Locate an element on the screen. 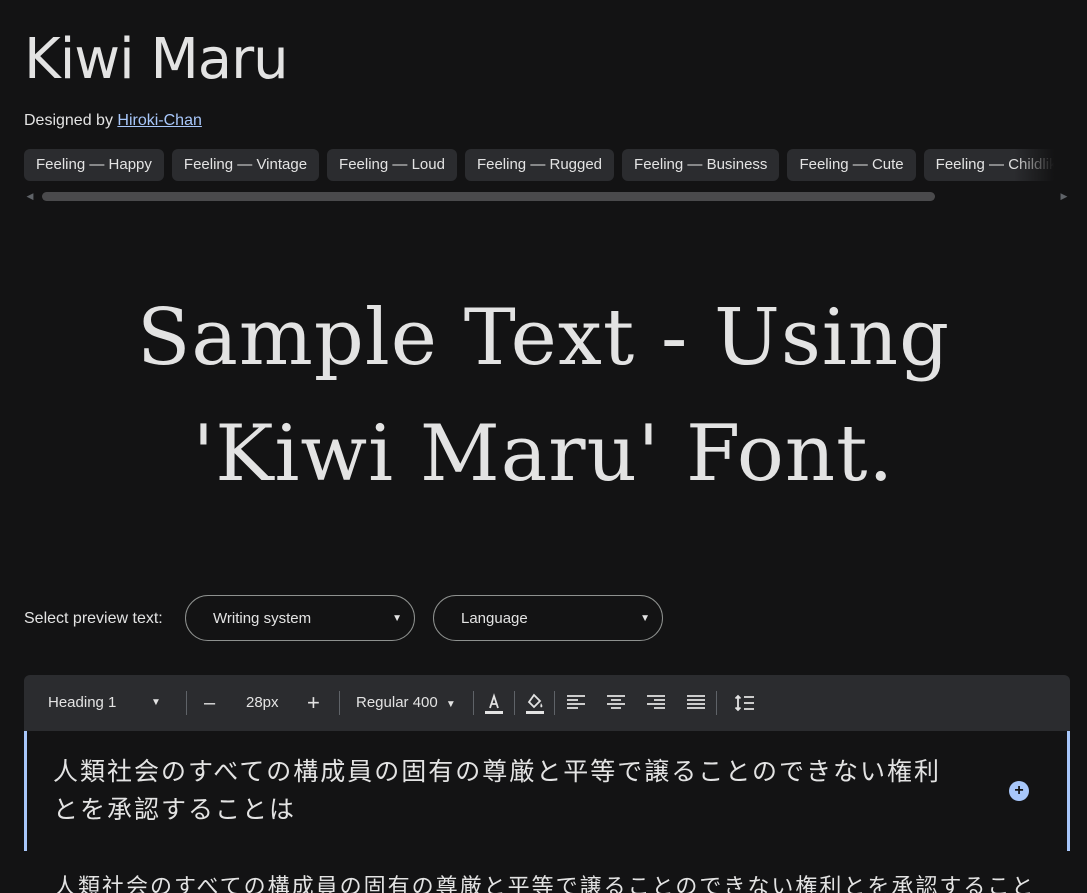 The width and height of the screenshot is (1087, 893). style-select-value: Heading 1 is located at coordinates (82, 702).